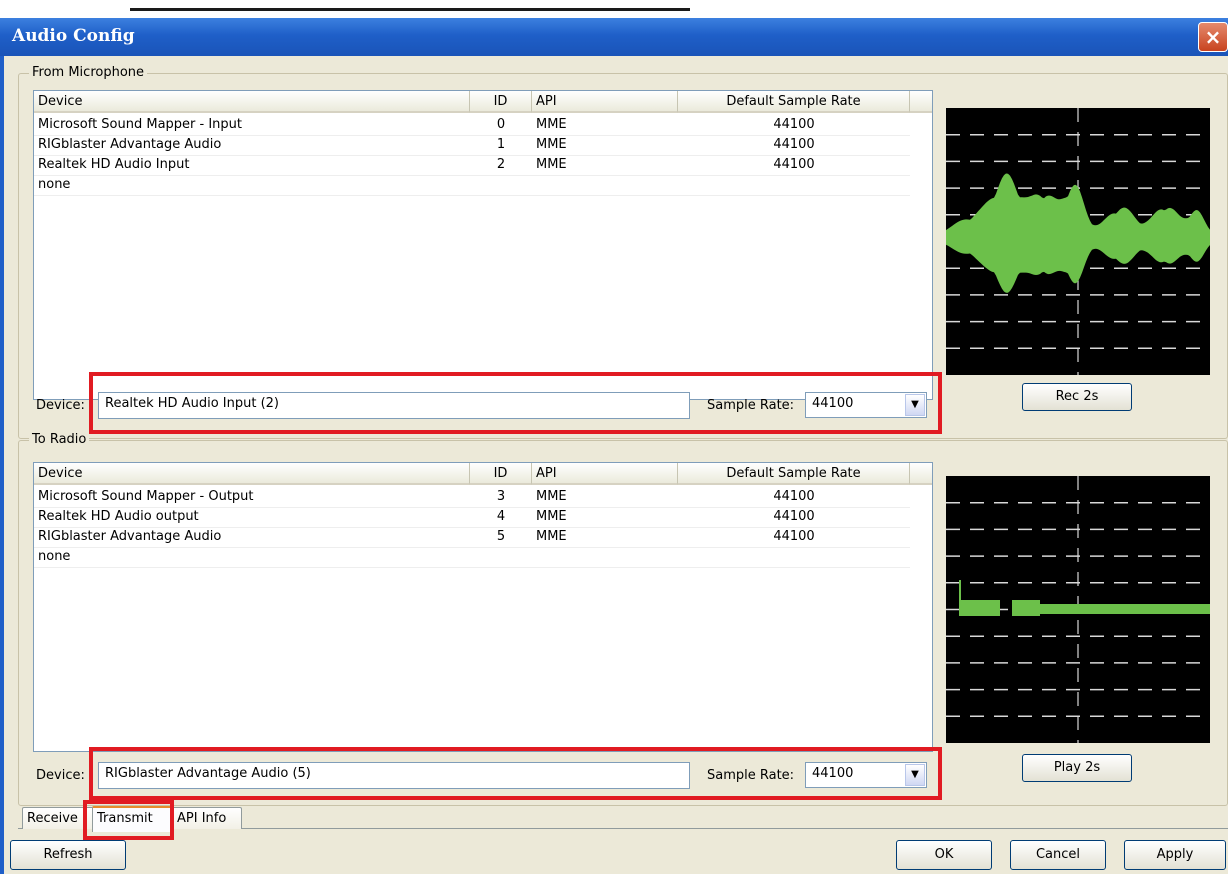 The width and height of the screenshot is (1228, 874). I want to click on table-cell-device: Realtek HD Audio output, so click(252, 518).